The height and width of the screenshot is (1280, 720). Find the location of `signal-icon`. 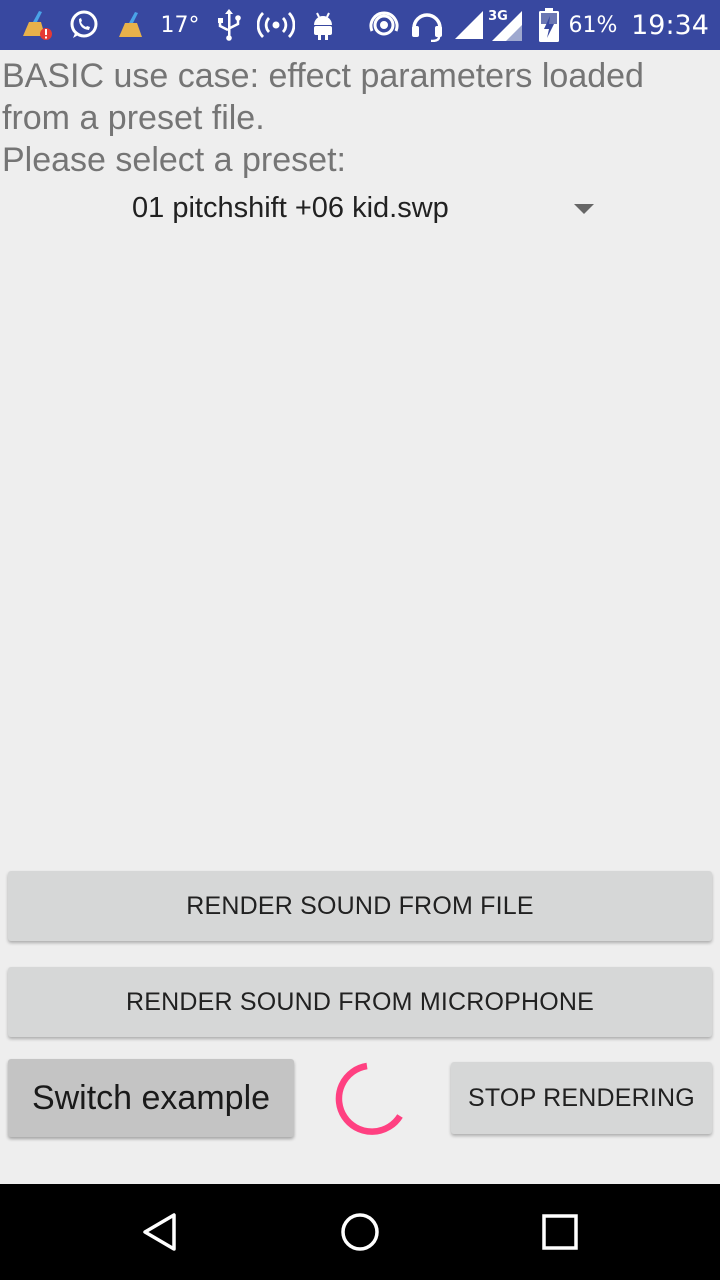

signal-icon is located at coordinates (469, 25).